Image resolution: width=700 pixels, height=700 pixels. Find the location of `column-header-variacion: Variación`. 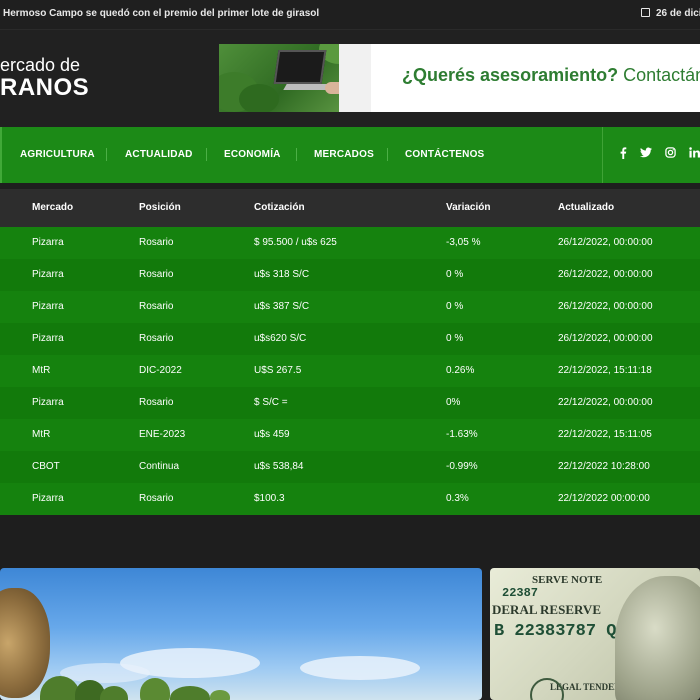

column-header-variacion: Variación is located at coordinates (468, 207).